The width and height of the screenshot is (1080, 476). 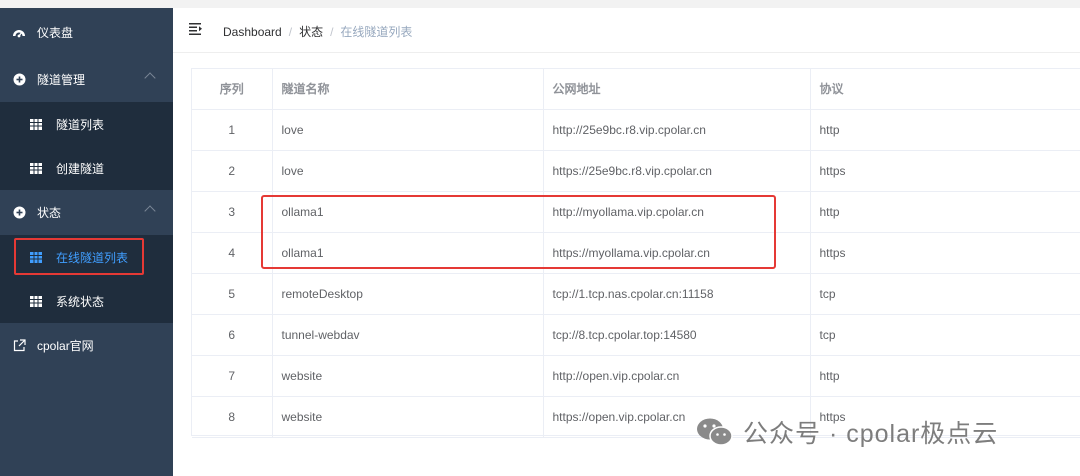 What do you see at coordinates (55, 33) in the screenshot?
I see `sidebar-item-label: 仪表盘` at bounding box center [55, 33].